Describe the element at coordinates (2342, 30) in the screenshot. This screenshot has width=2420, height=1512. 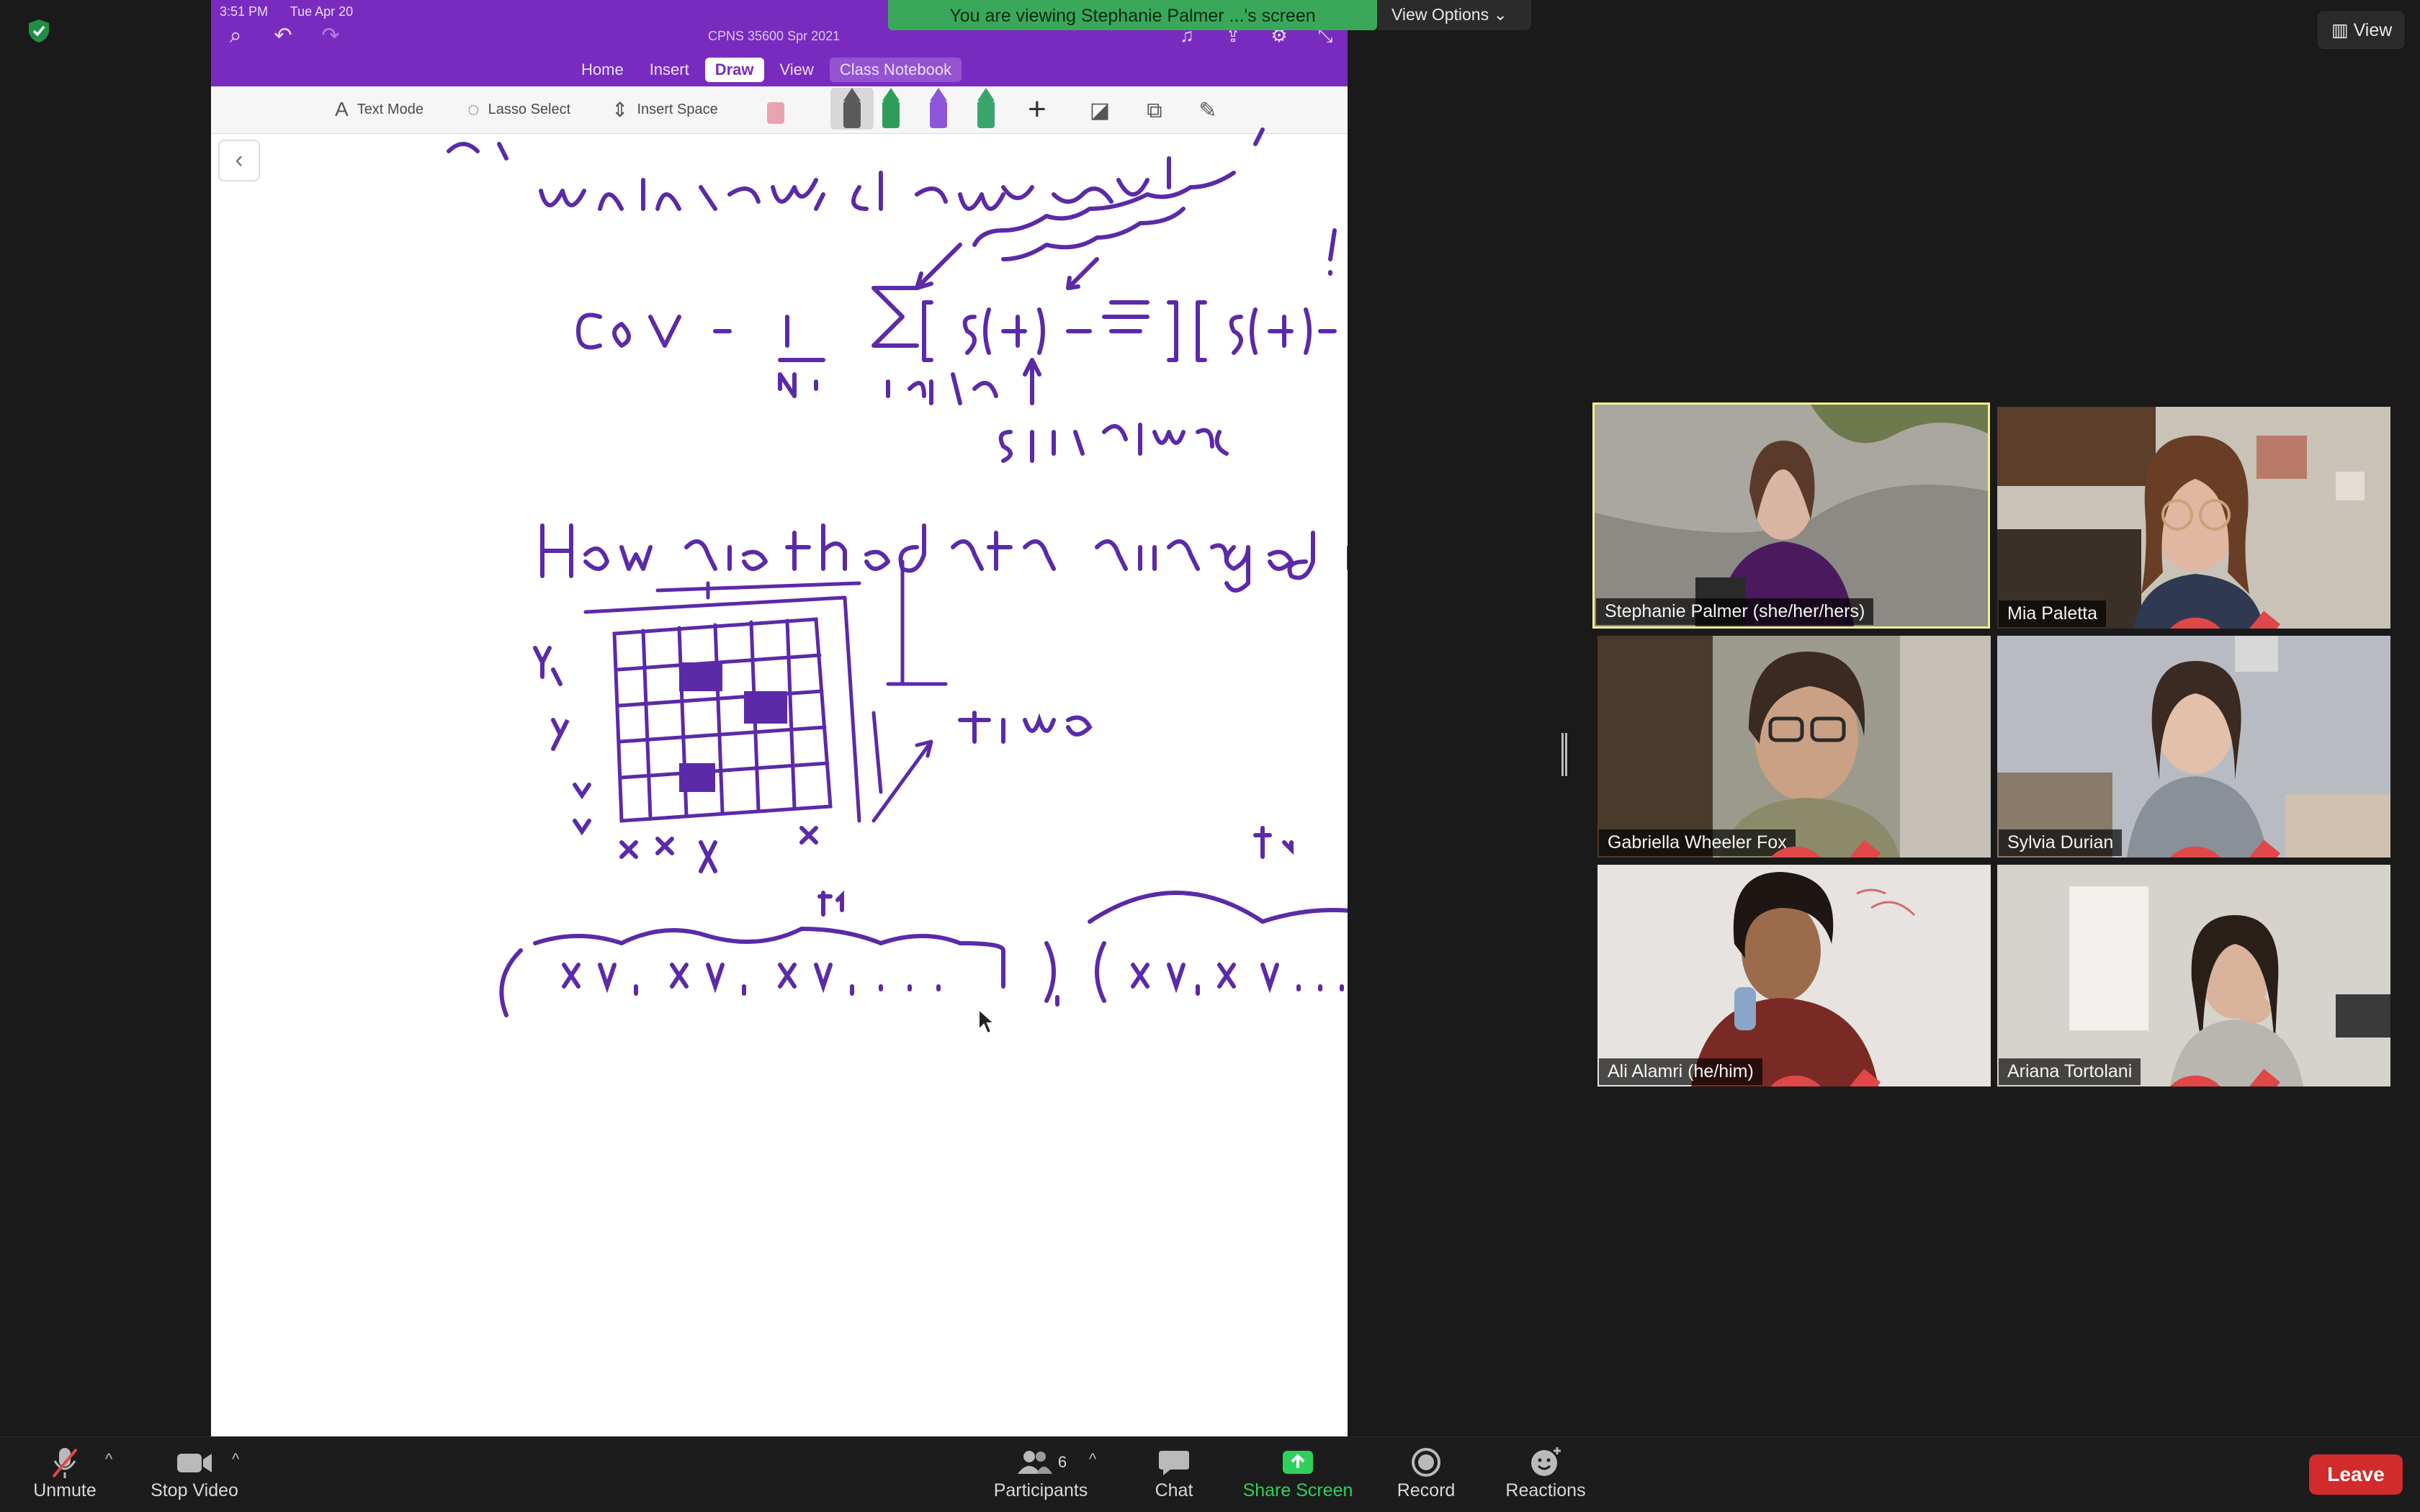
I see `grid-view-icon: ▥` at that location.